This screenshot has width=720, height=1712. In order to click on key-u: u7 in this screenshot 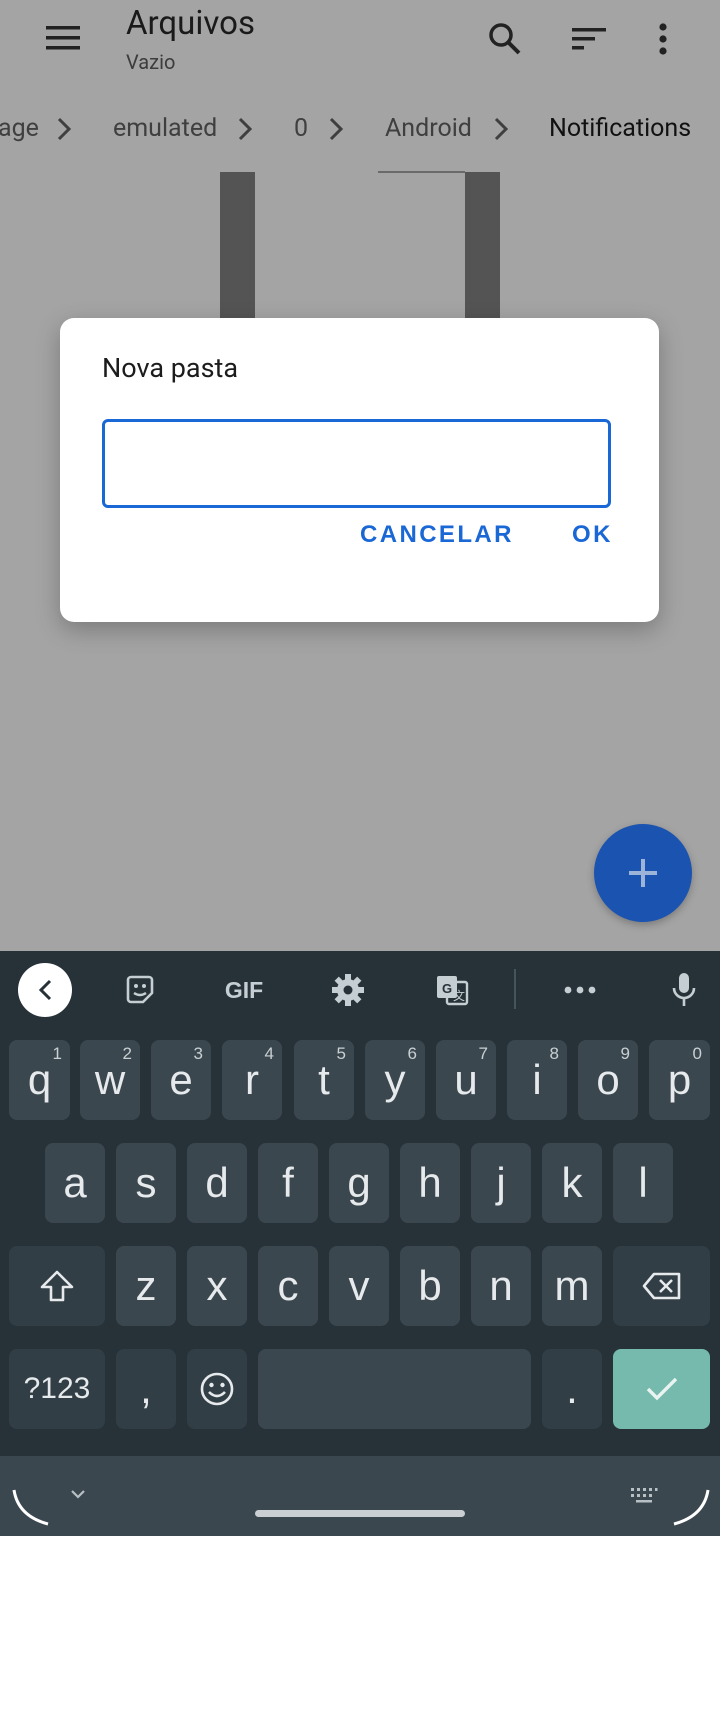, I will do `click(466, 1080)`.